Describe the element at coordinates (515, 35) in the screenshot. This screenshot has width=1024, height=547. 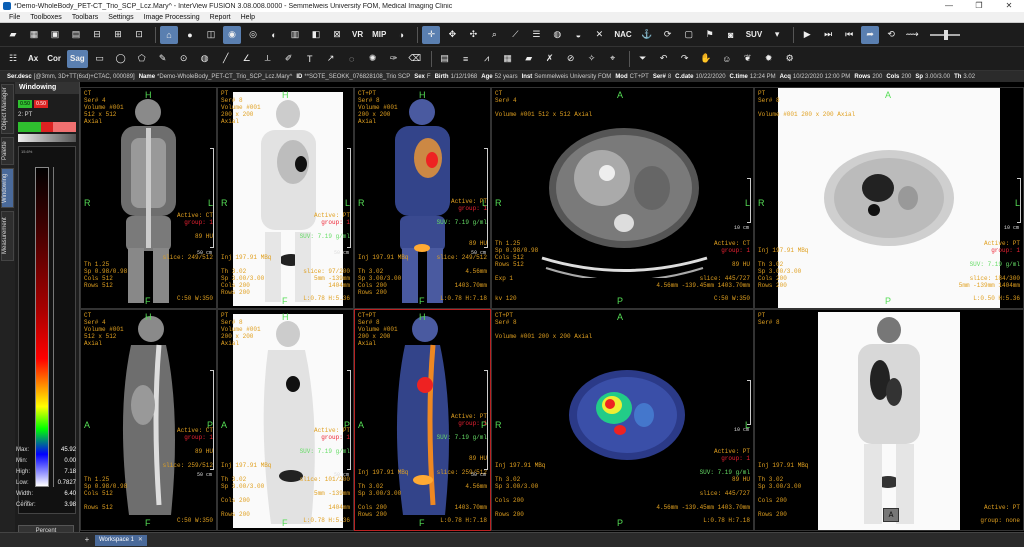
I see `measure-icon: ⟋` at that location.